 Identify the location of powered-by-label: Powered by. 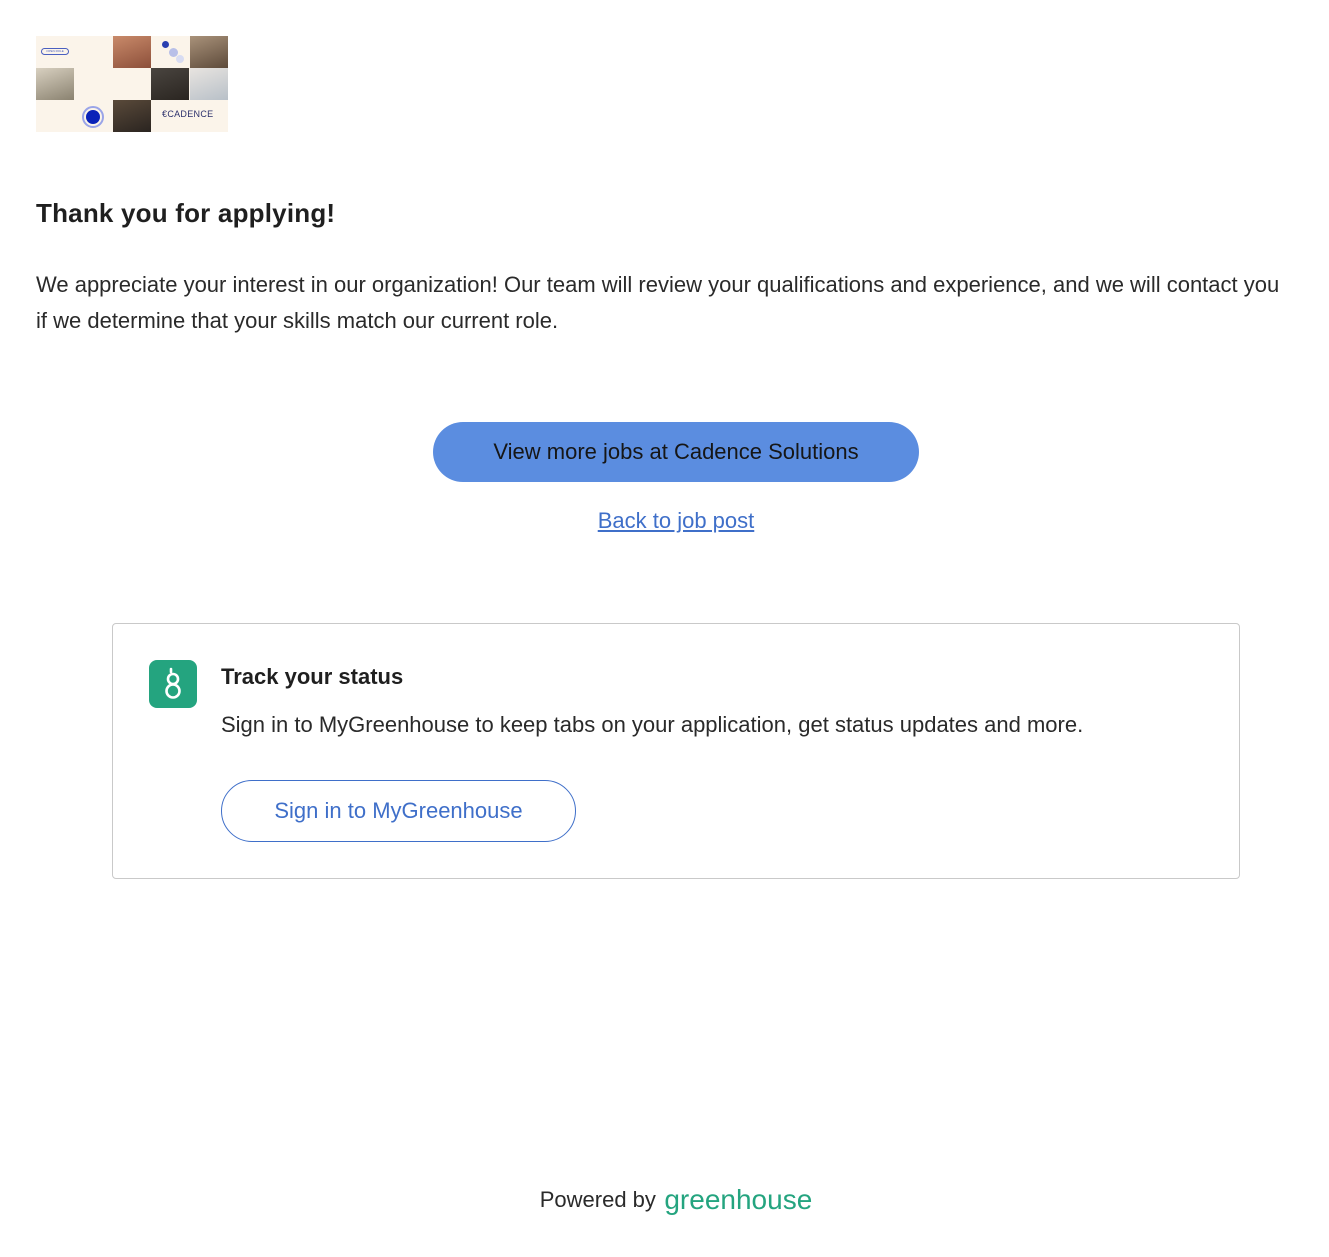
(597, 1199).